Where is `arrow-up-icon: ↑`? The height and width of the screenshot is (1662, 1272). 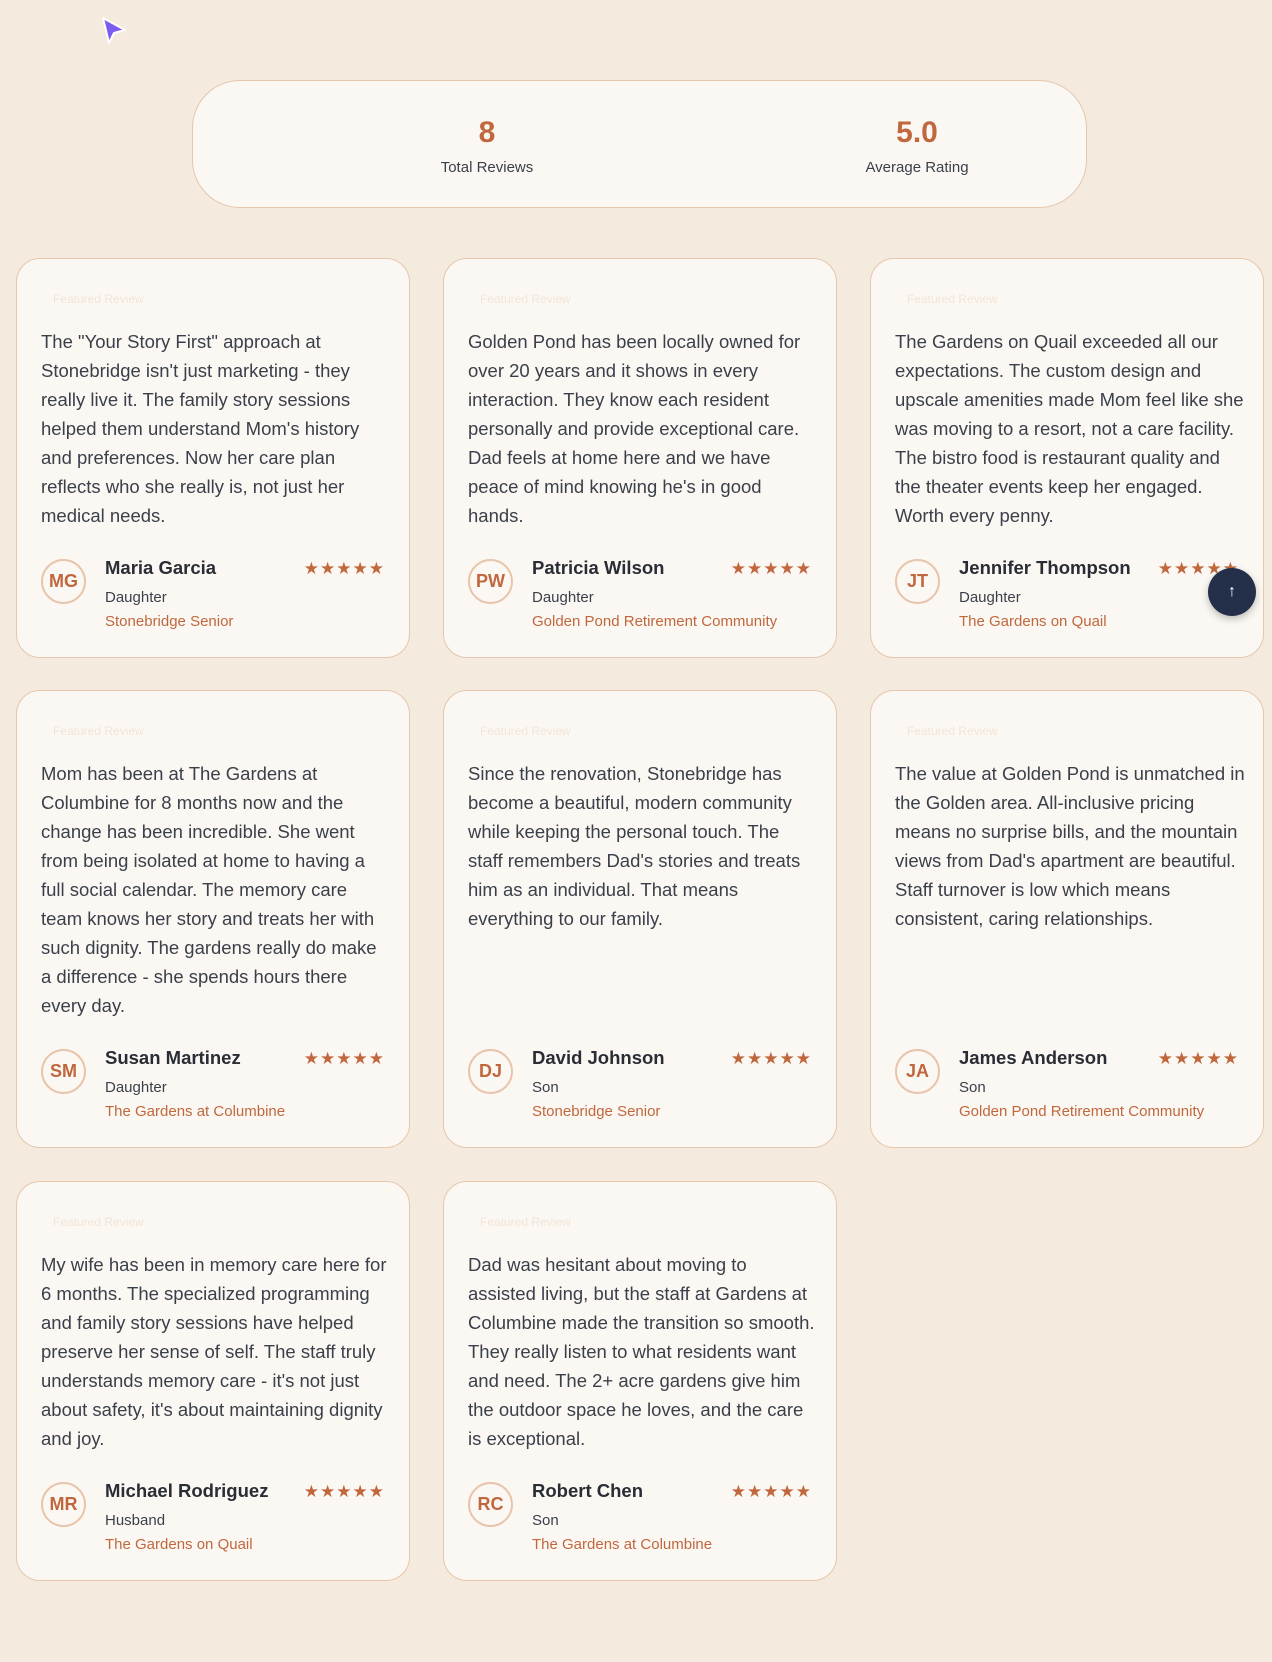
arrow-up-icon: ↑ is located at coordinates (1232, 591).